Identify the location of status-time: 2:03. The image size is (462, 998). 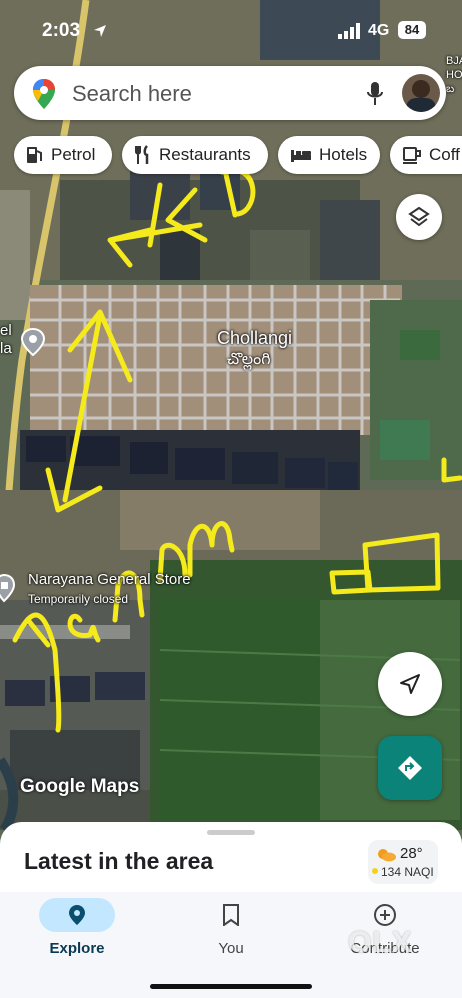
(61, 30).